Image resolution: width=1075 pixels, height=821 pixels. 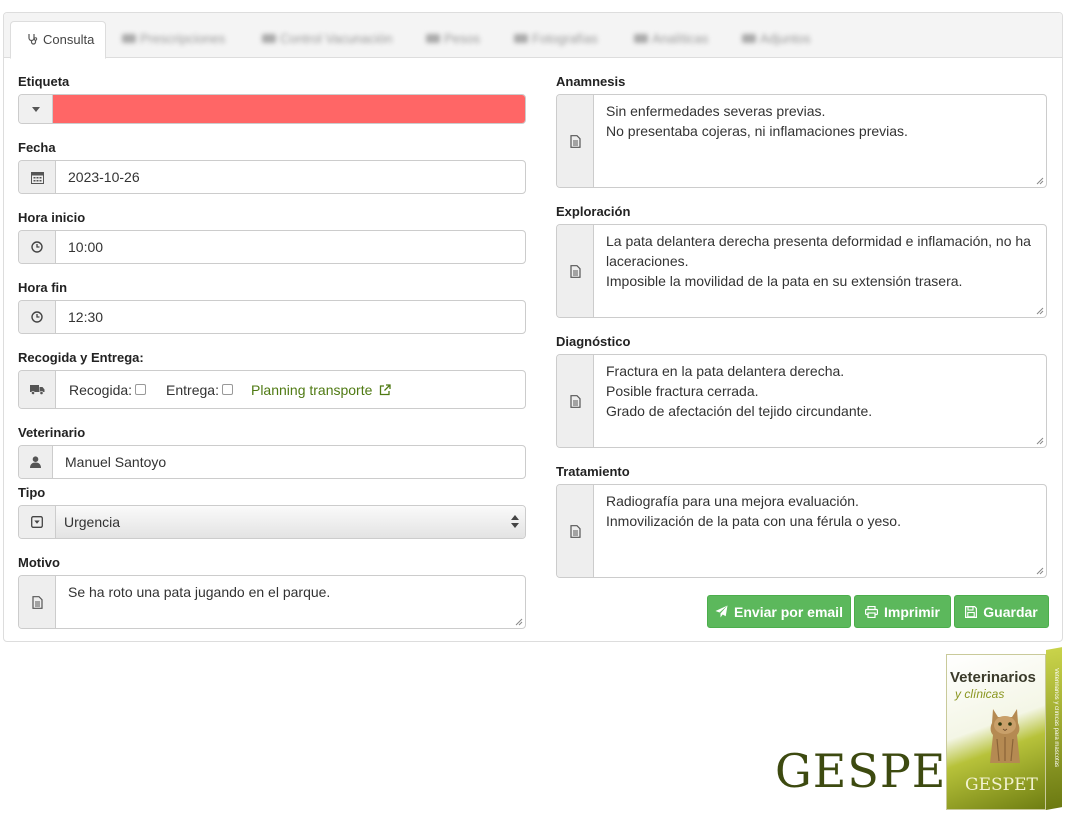 What do you see at coordinates (227, 389) in the screenshot?
I see `entrega-checkbox` at bounding box center [227, 389].